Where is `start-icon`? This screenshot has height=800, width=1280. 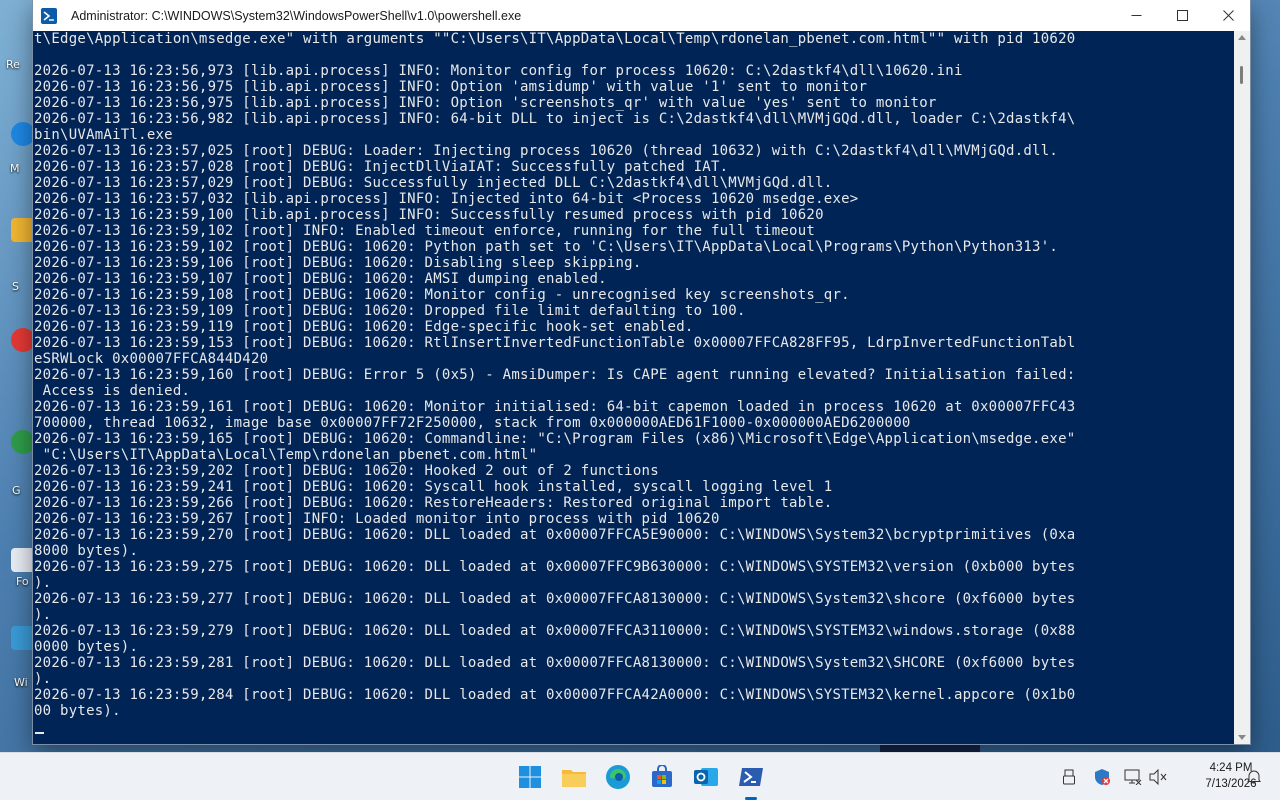
start-icon is located at coordinates (530, 777).